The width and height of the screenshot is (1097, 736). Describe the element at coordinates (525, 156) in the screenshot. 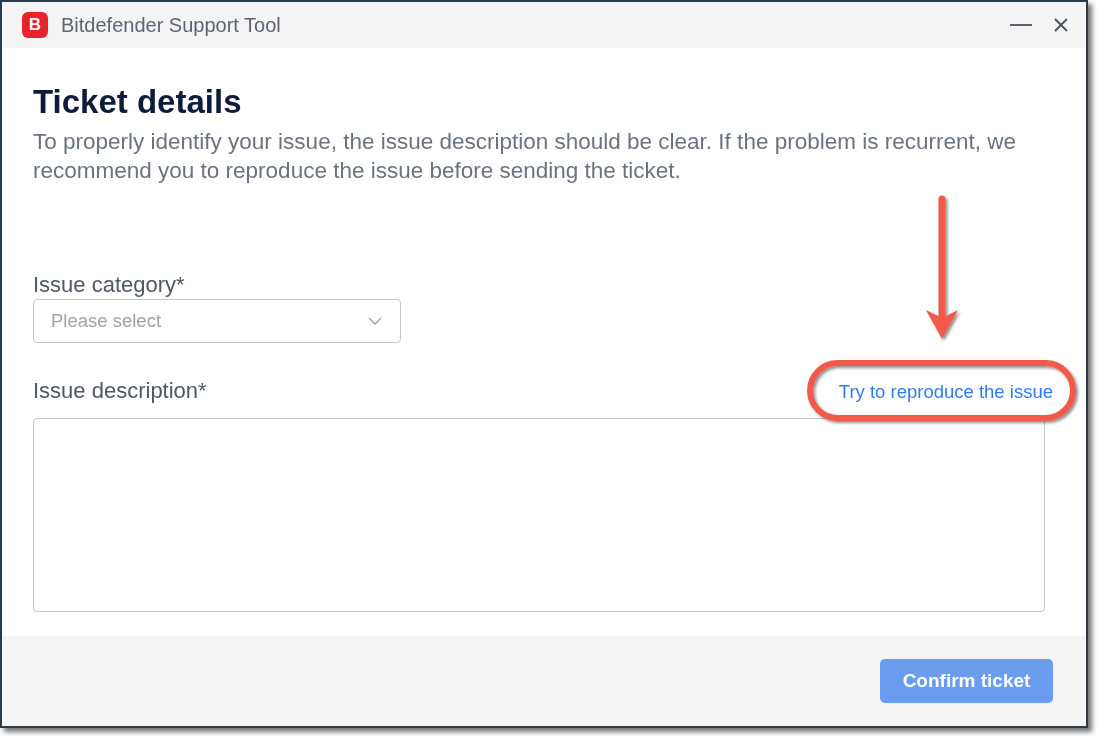

I see `description-text: To properly identify your issue, the issue description should be clear. If the problem is recurrent, we recommend you to reproduce the issue before sending the ticket.` at that location.